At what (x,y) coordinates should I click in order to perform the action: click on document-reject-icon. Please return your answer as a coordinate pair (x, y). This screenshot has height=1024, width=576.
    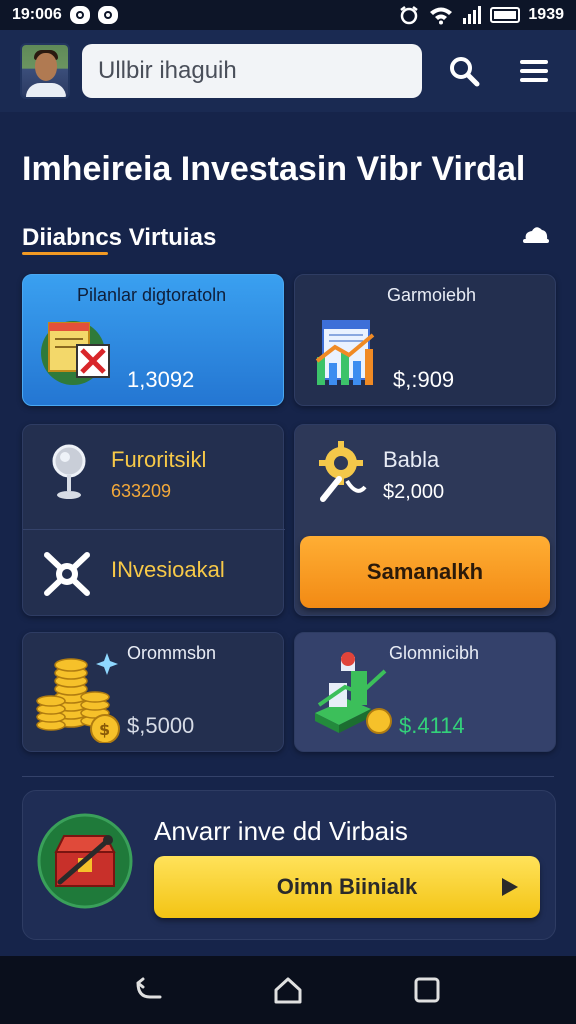
    Looking at the image, I should click on (75, 353).